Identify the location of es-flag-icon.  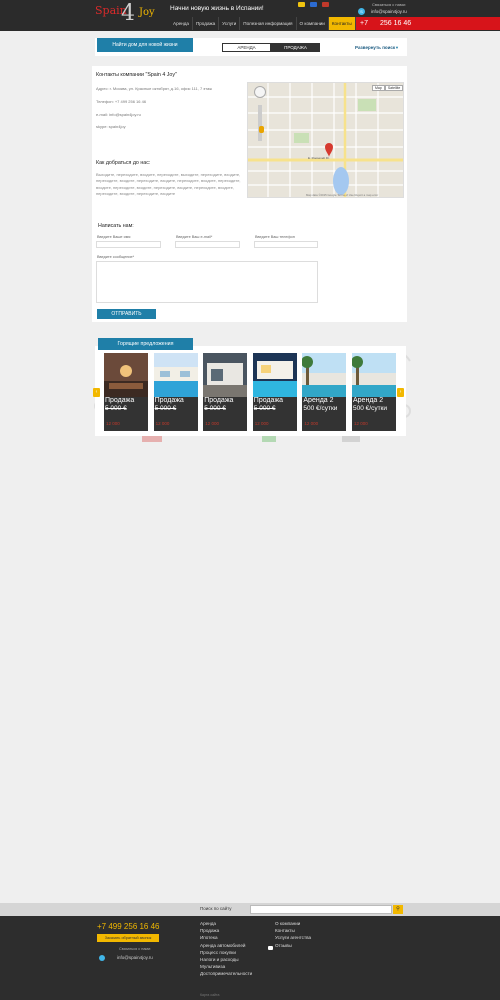
(301, 4).